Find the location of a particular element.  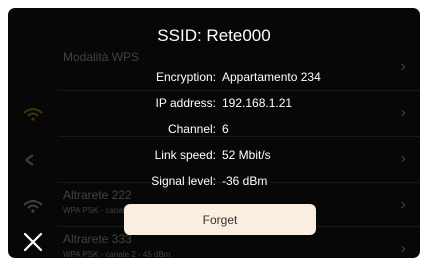

signal-level-value: -36 dBm is located at coordinates (245, 181).